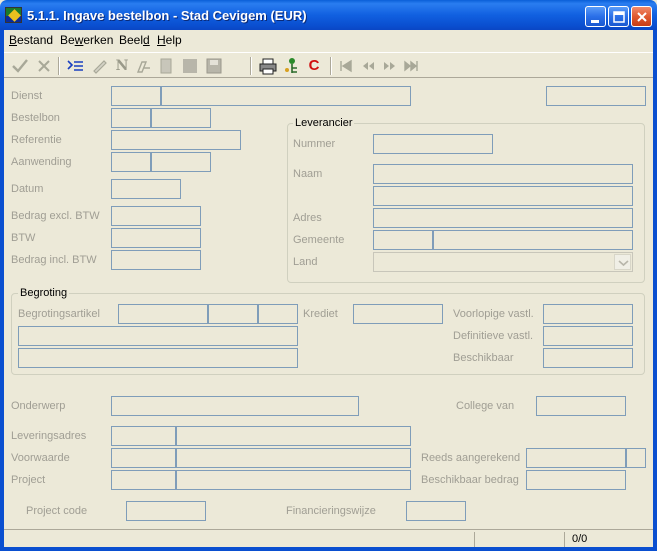 This screenshot has height=551, width=657. What do you see at coordinates (398, 314) in the screenshot?
I see `krediet-field` at bounding box center [398, 314].